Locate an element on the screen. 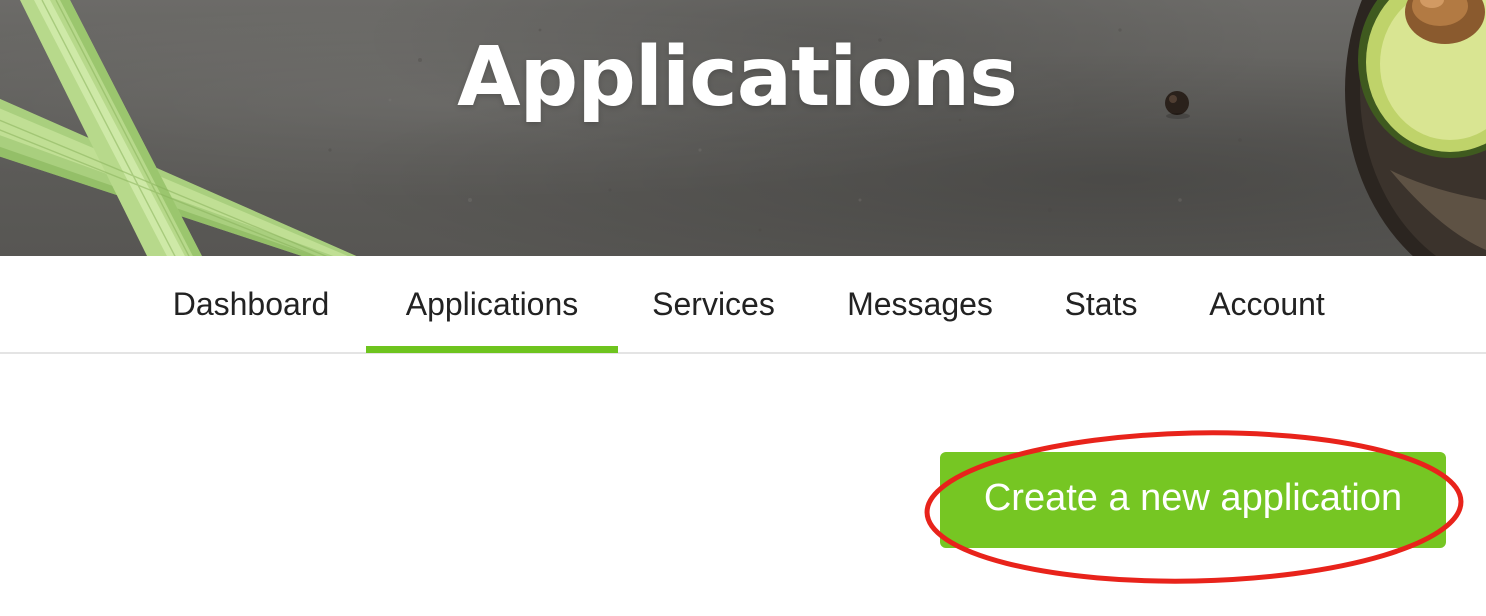 This screenshot has width=1486, height=616. tab-messages: Messages is located at coordinates (920, 304).